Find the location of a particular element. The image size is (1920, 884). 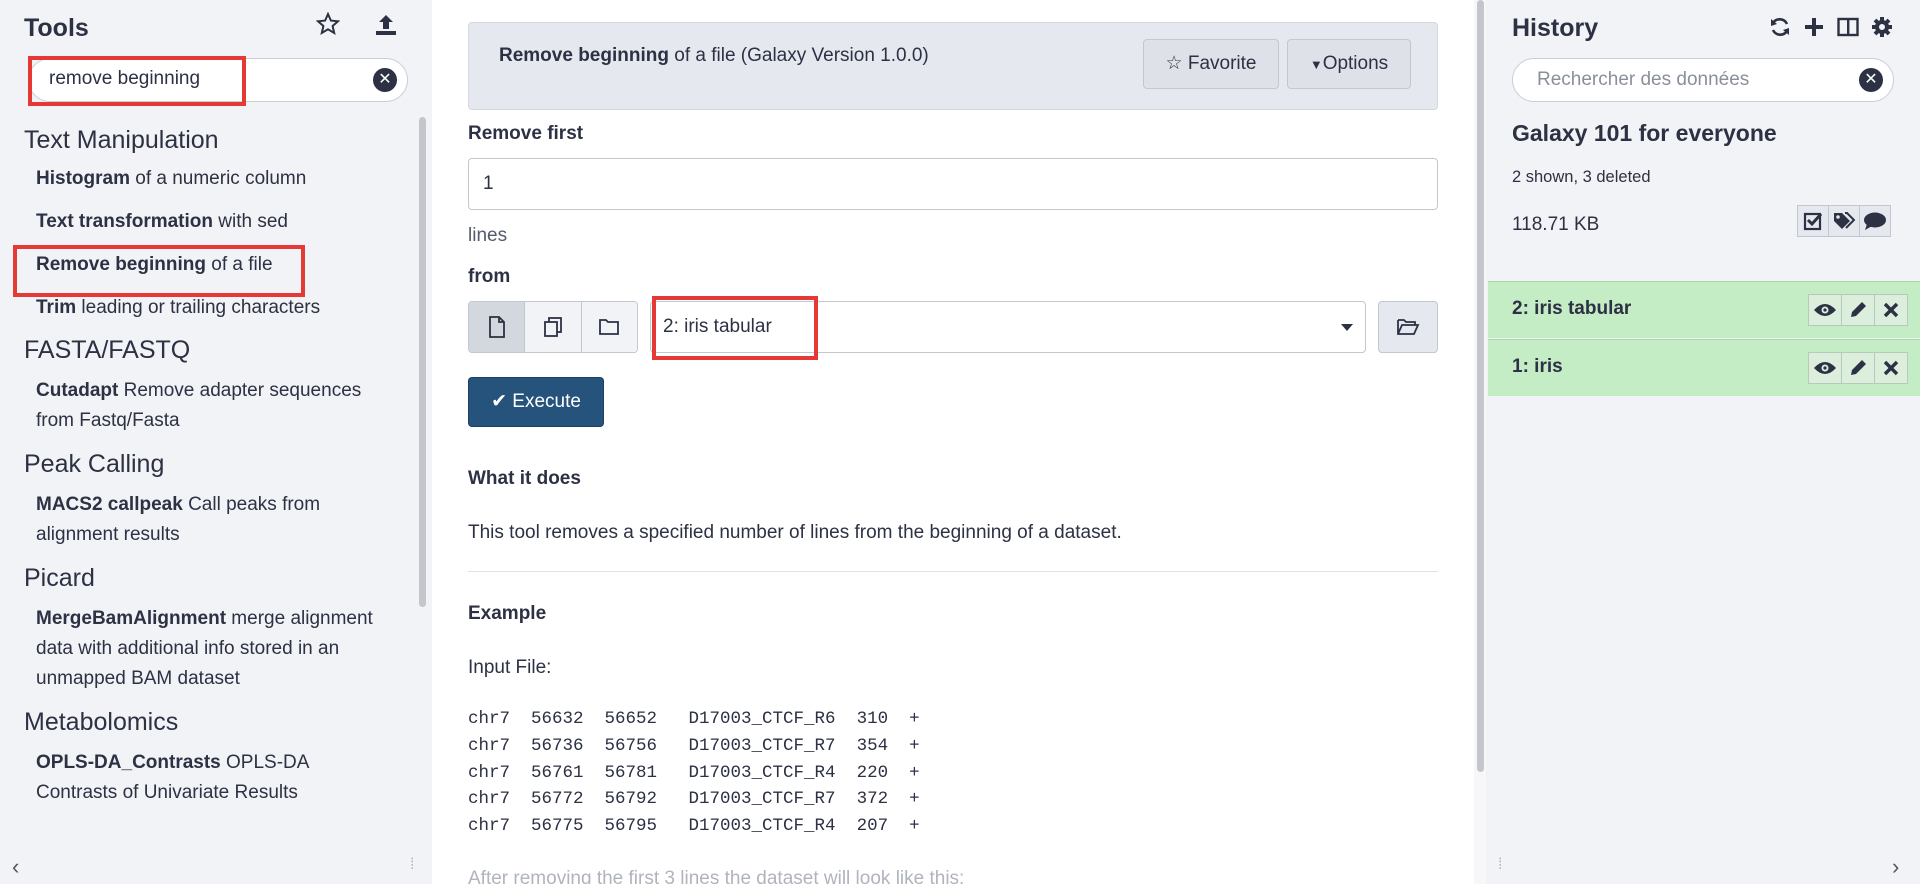

history-options-gear-icon is located at coordinates (1882, 27).